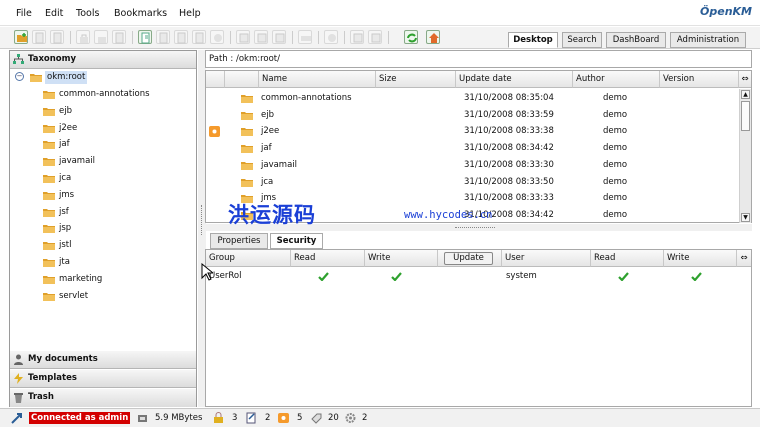 The height and width of the screenshot is (427, 760). Describe the element at coordinates (468, 258) in the screenshot. I see `update-button: Update` at that location.